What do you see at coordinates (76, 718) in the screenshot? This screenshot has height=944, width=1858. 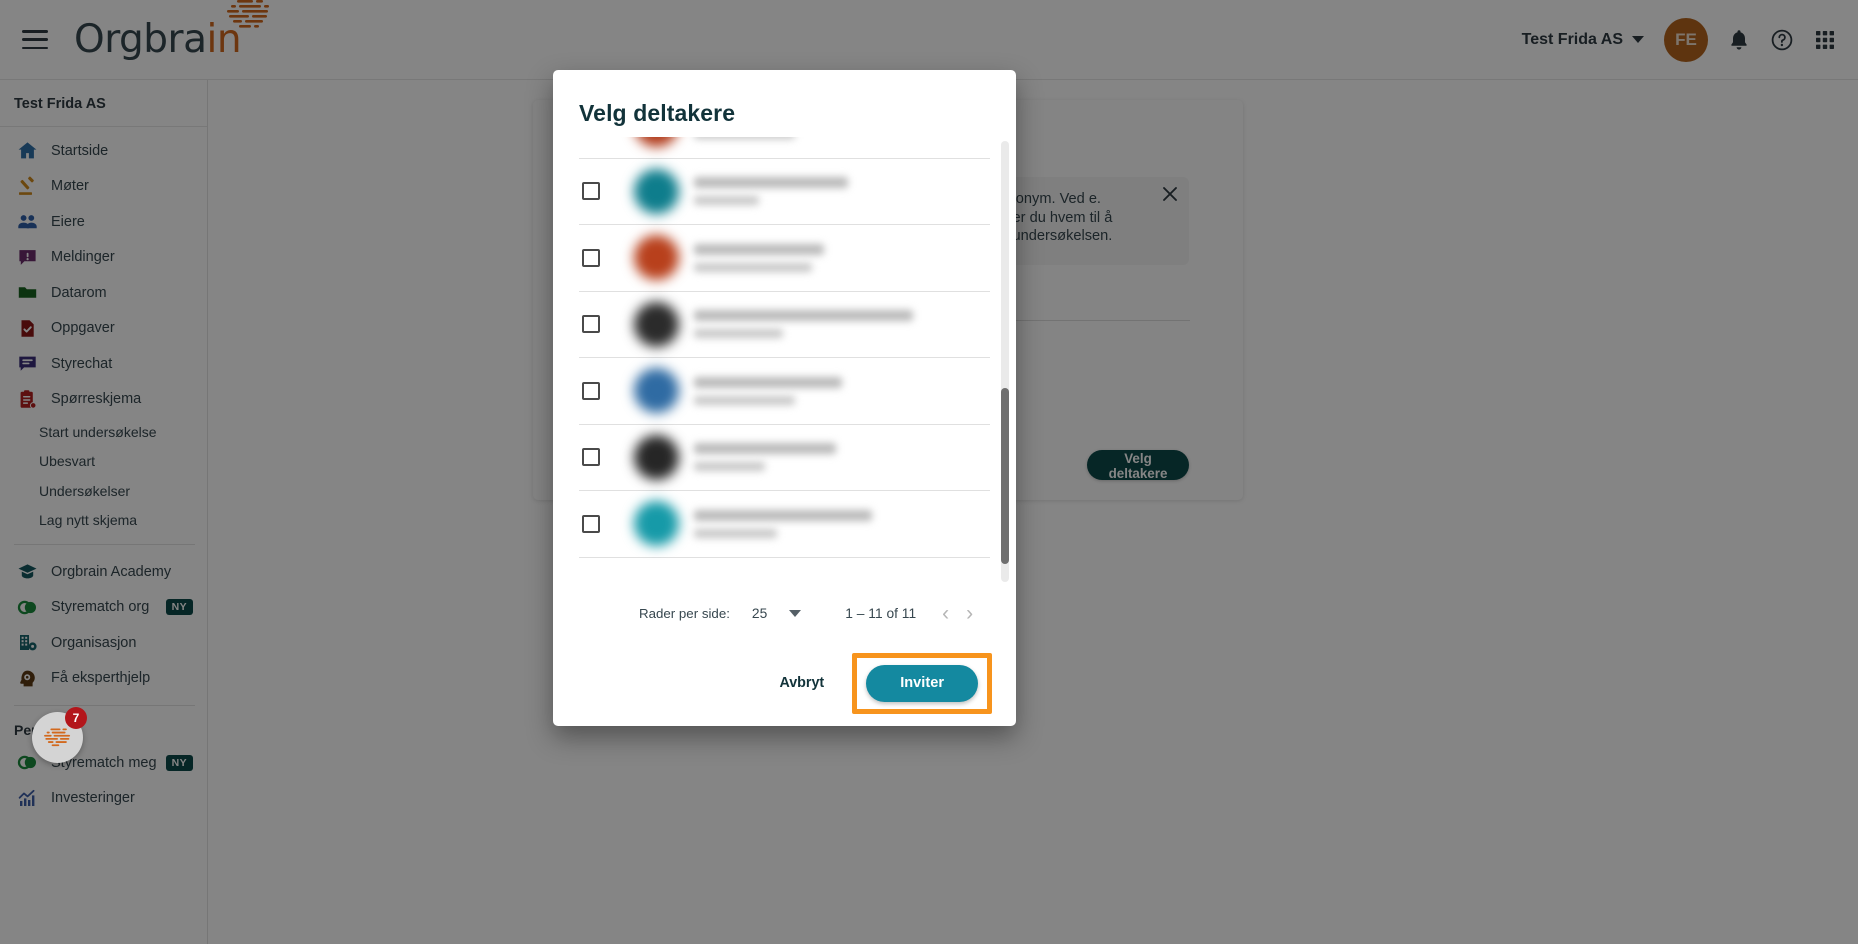 I see `notification-badge: 7` at bounding box center [76, 718].